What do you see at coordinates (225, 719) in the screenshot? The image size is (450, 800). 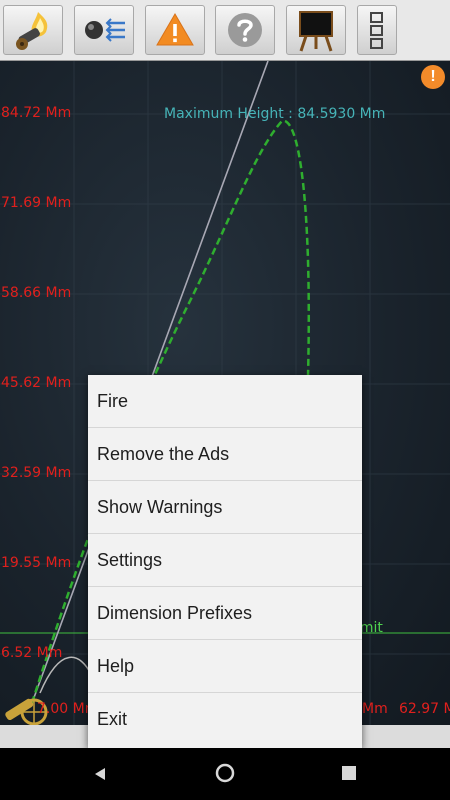 I see `menu-item-exit: Exit` at bounding box center [225, 719].